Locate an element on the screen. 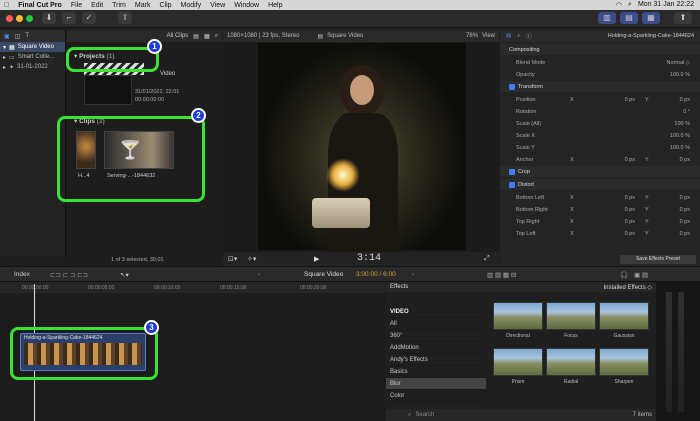  effect-thumbnail-sharpen is located at coordinates (624, 362).